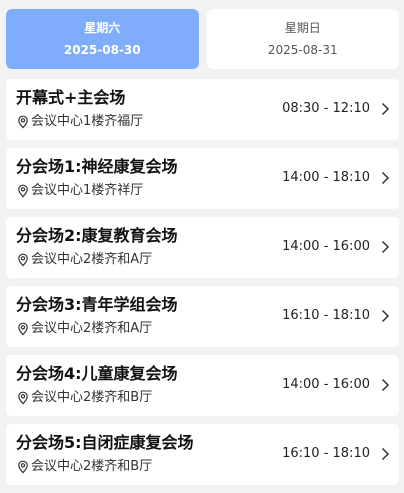 The image size is (404, 493). I want to click on session-card: 分会场1:神经康复会场 会议中心1楼齐祥厅 14:00 - 18:10, so click(202, 178).